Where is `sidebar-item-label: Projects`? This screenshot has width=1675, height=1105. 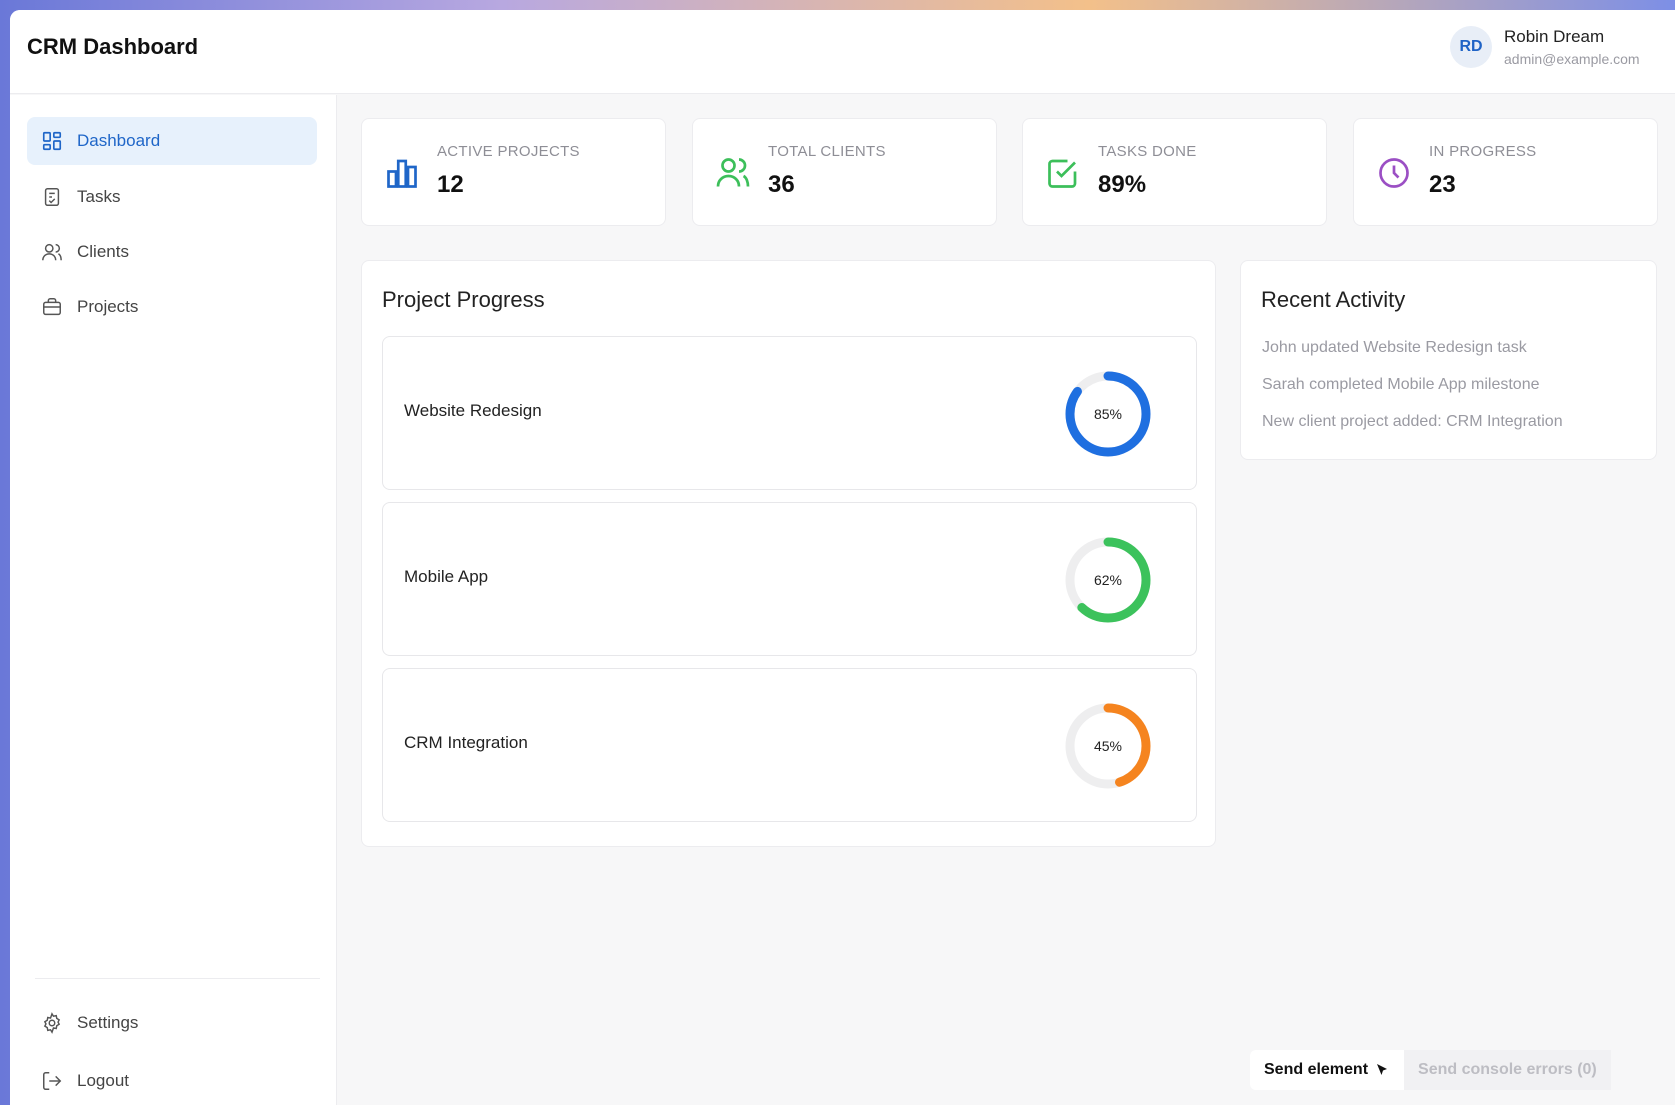 sidebar-item-label: Projects is located at coordinates (108, 306).